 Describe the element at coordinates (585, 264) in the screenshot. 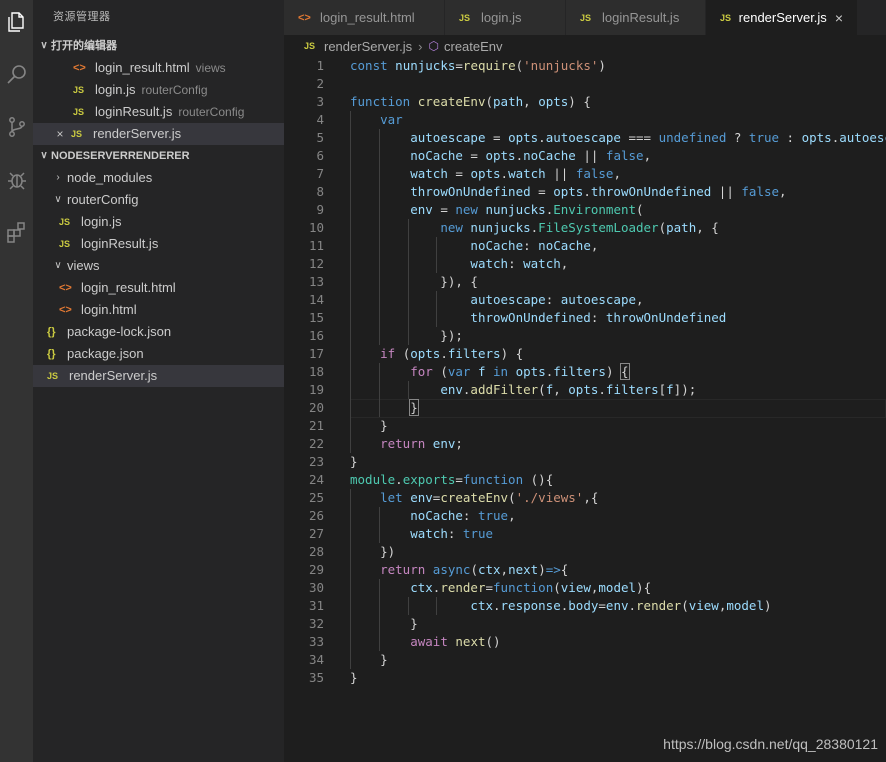

I see `code-line: 12 watch: watch,` at that location.